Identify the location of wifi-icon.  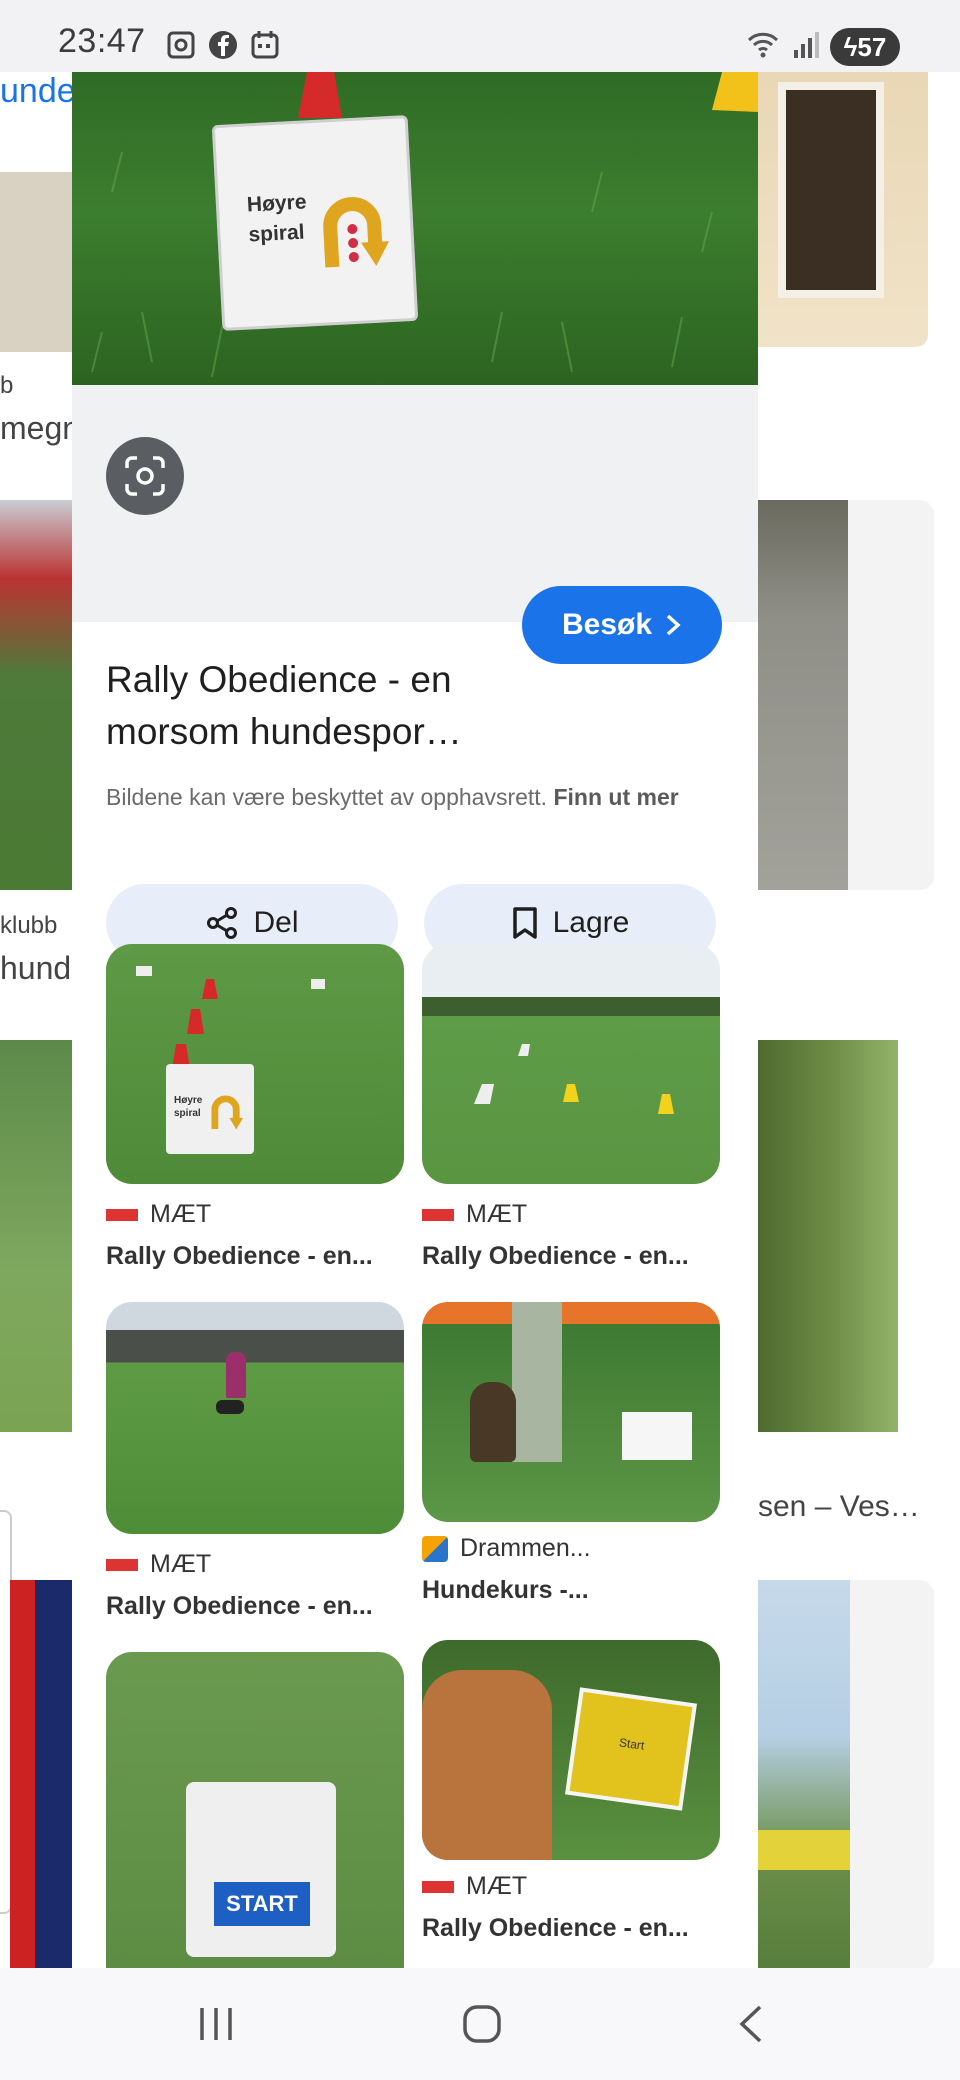
(763, 45).